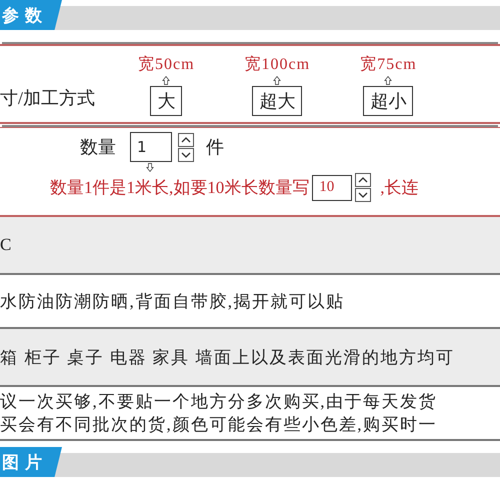 The height and width of the screenshot is (500, 500). Describe the element at coordinates (215, 147) in the screenshot. I see `unit-label: 件` at that location.